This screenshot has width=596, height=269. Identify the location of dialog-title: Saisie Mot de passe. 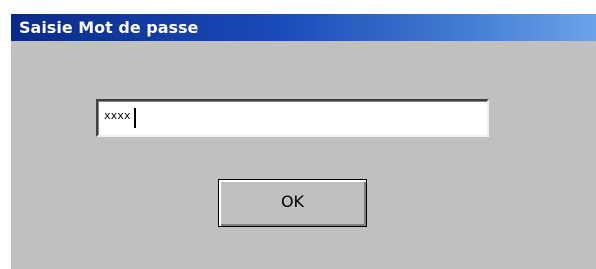
(109, 27).